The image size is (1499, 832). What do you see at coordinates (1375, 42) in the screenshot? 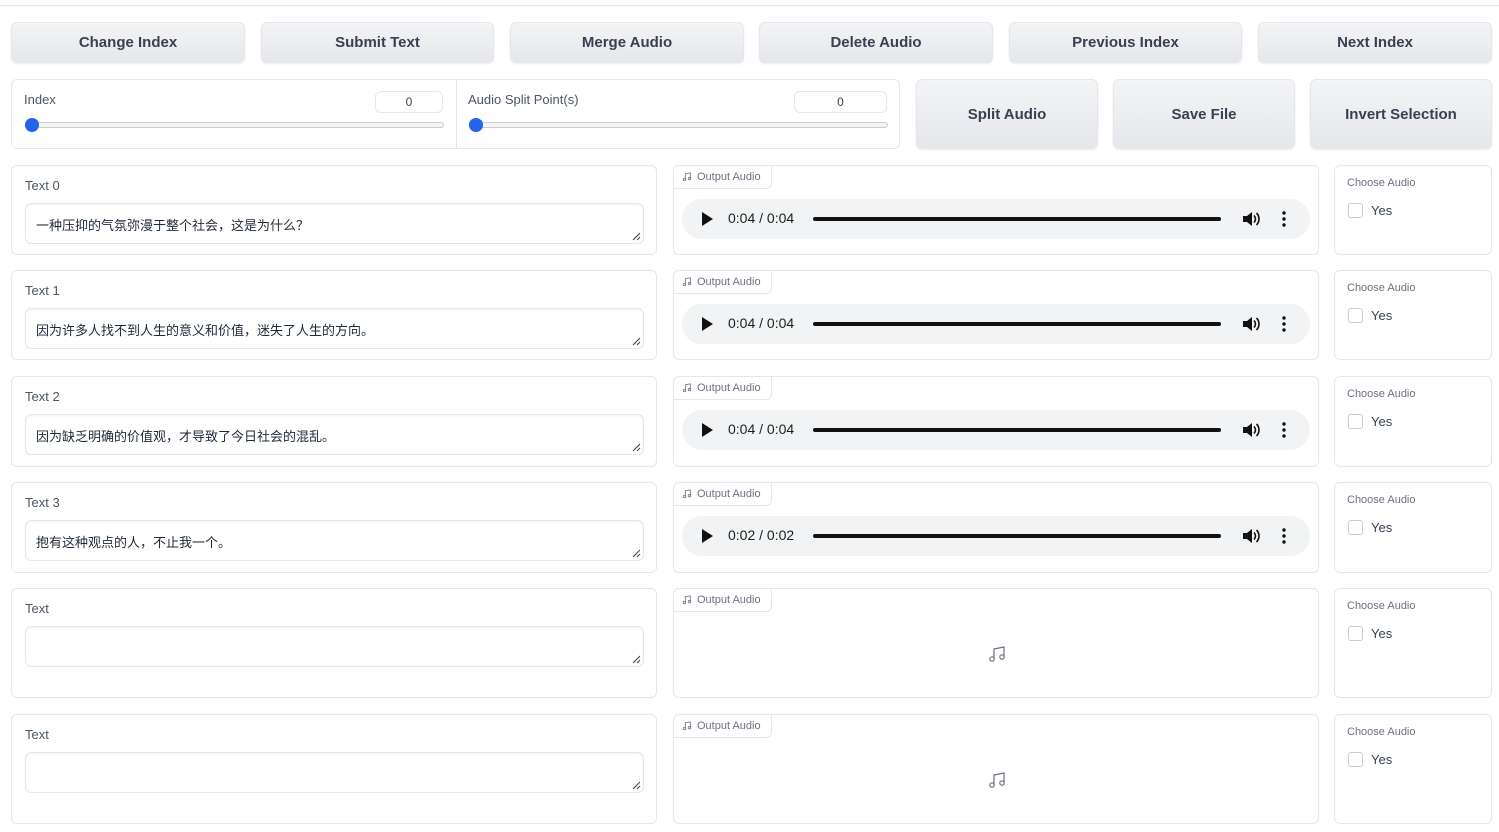
I see `next-index-button: Next Index` at bounding box center [1375, 42].